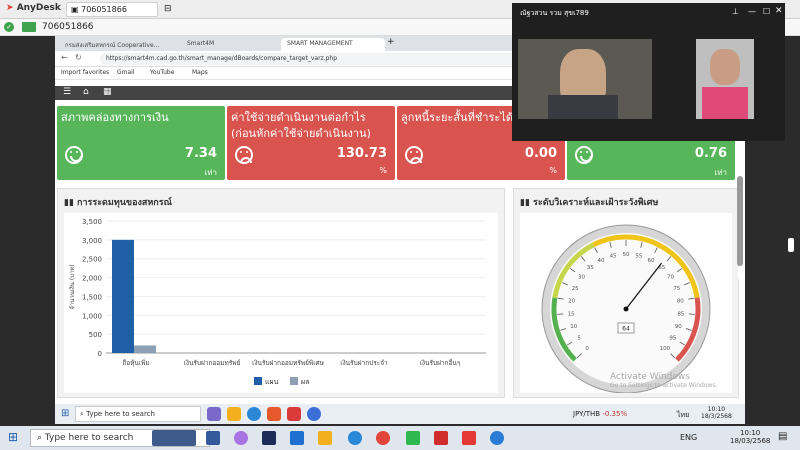 The image size is (800, 450). I want to click on acrobat-icon, so click(441, 438).